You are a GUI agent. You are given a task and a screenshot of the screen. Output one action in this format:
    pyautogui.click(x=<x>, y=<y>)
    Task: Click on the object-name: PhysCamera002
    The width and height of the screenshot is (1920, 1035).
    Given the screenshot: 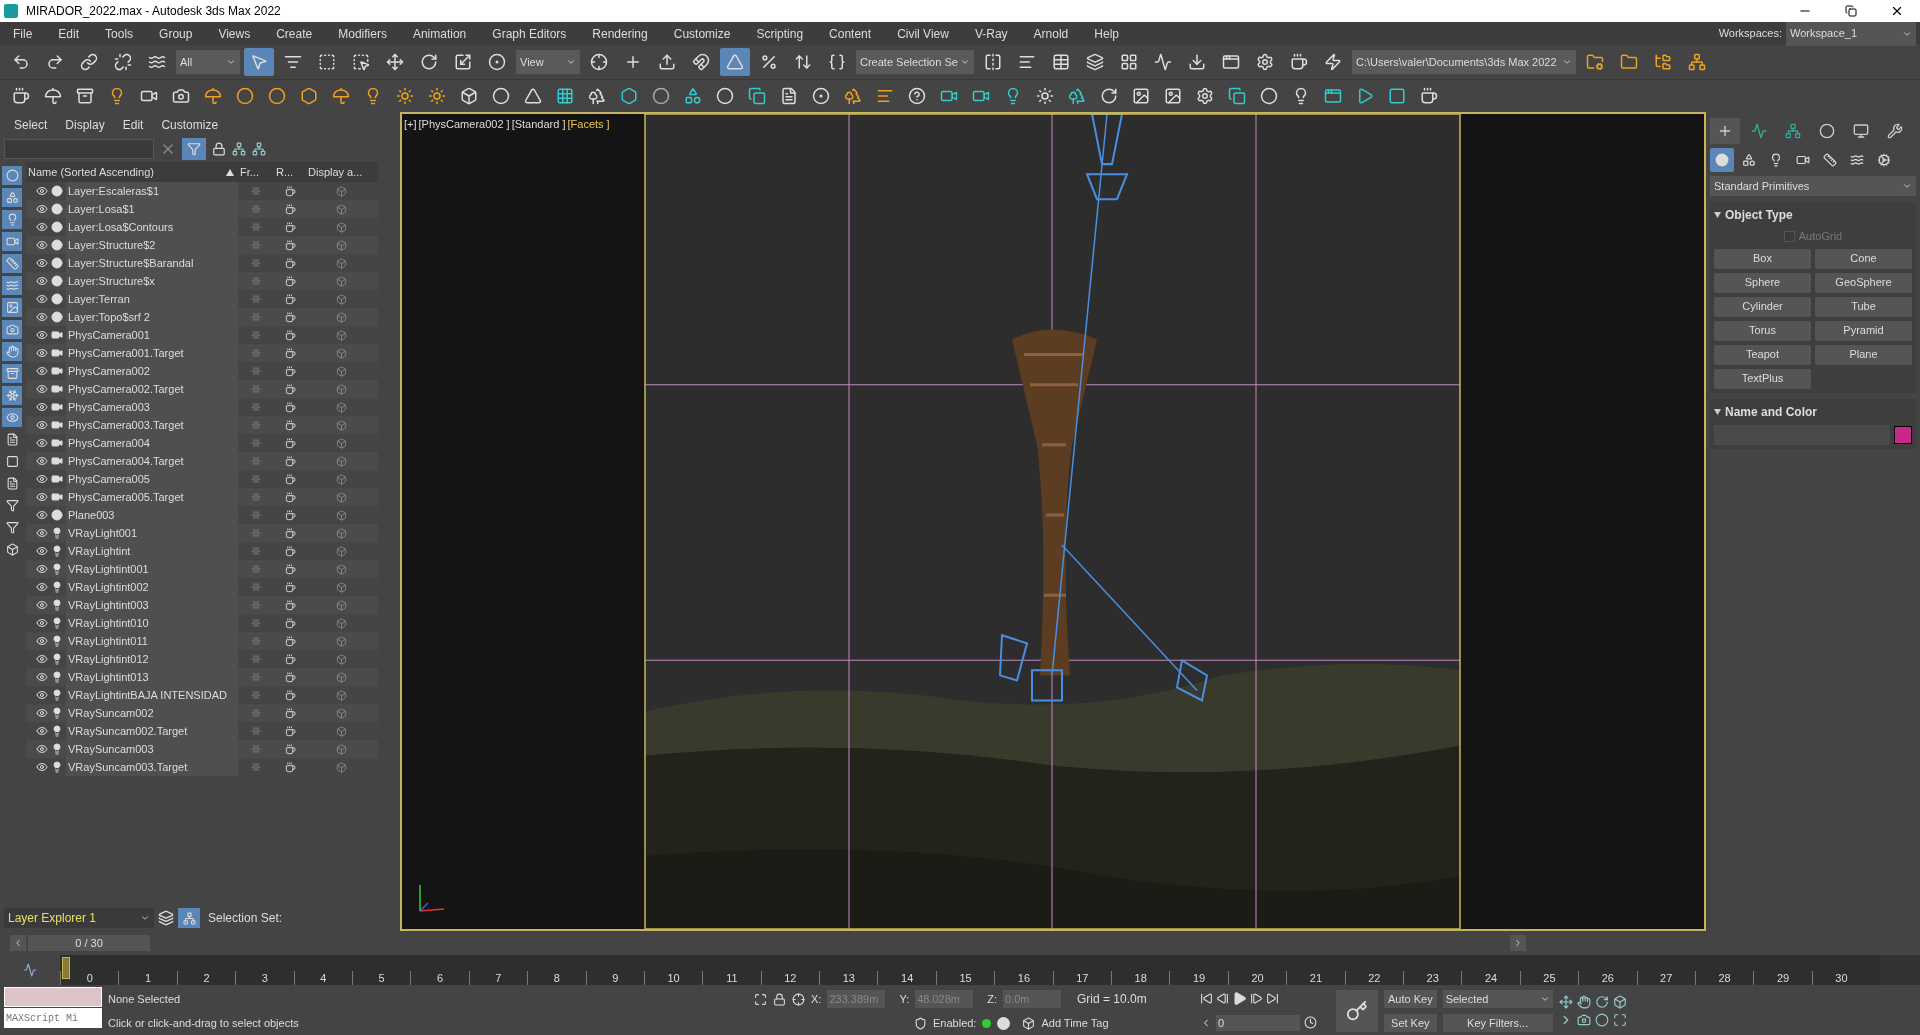 What is the action you would take?
    pyautogui.click(x=152, y=371)
    